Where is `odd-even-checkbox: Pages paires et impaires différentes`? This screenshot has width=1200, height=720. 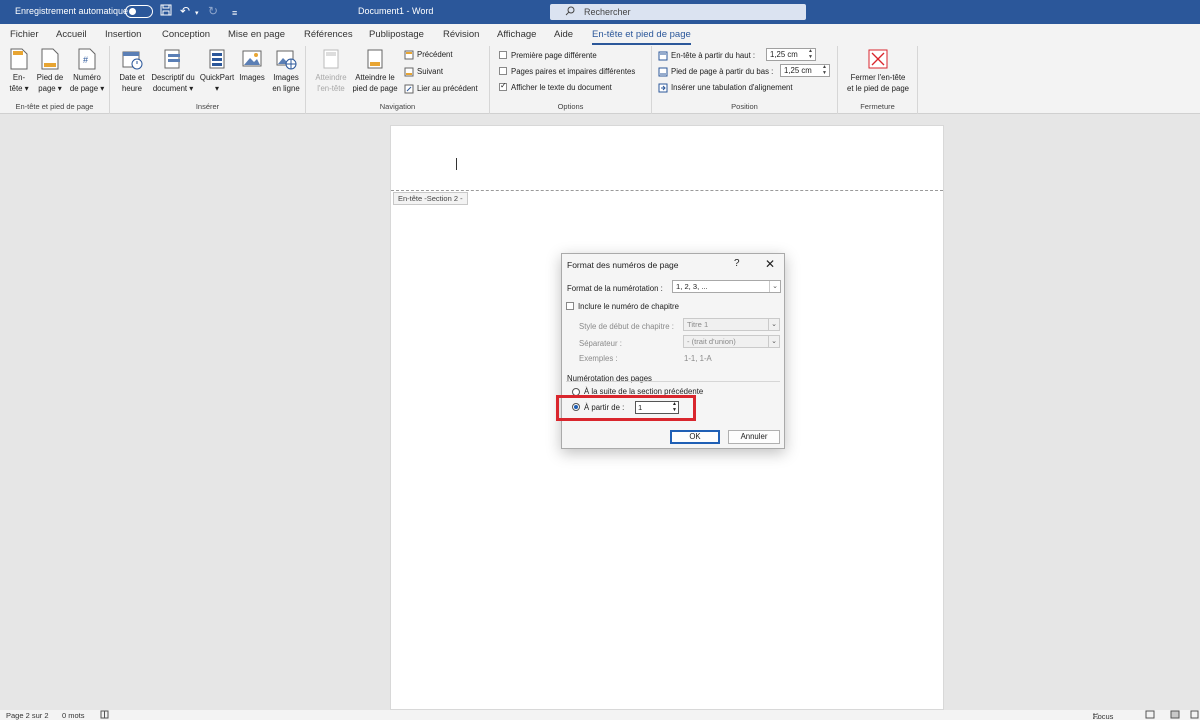 odd-even-checkbox: Pages paires et impaires différentes is located at coordinates (567, 71).